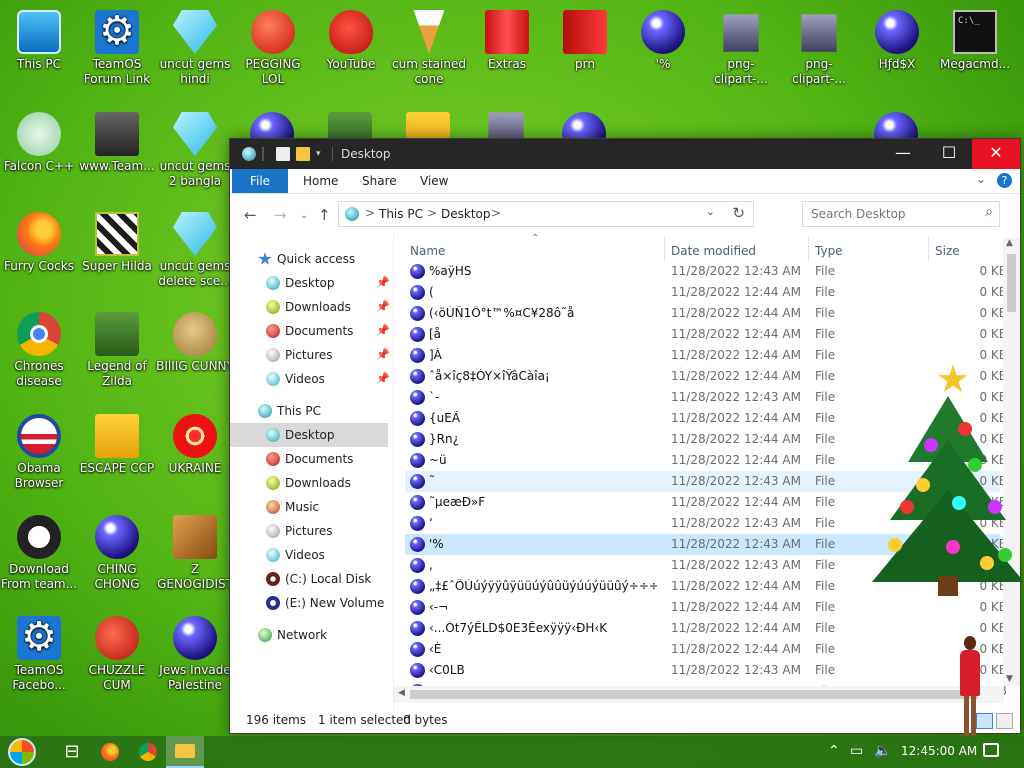 This screenshot has height=768, width=1024. I want to click on start-button, so click(22, 752).